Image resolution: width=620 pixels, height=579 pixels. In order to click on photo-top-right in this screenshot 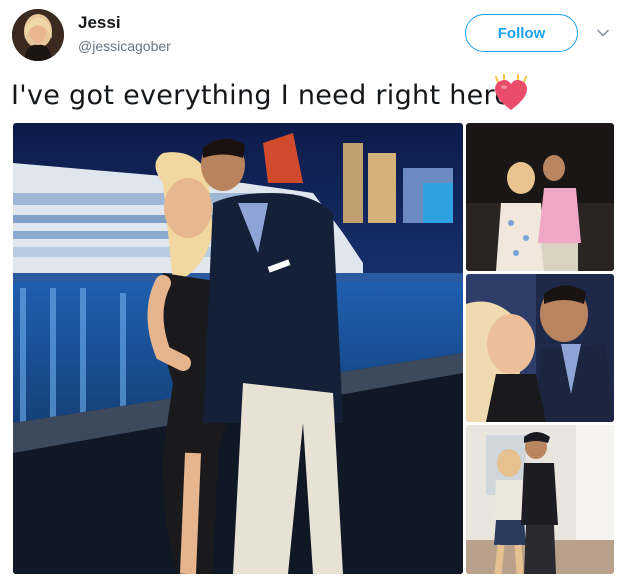, I will do `click(540, 197)`.